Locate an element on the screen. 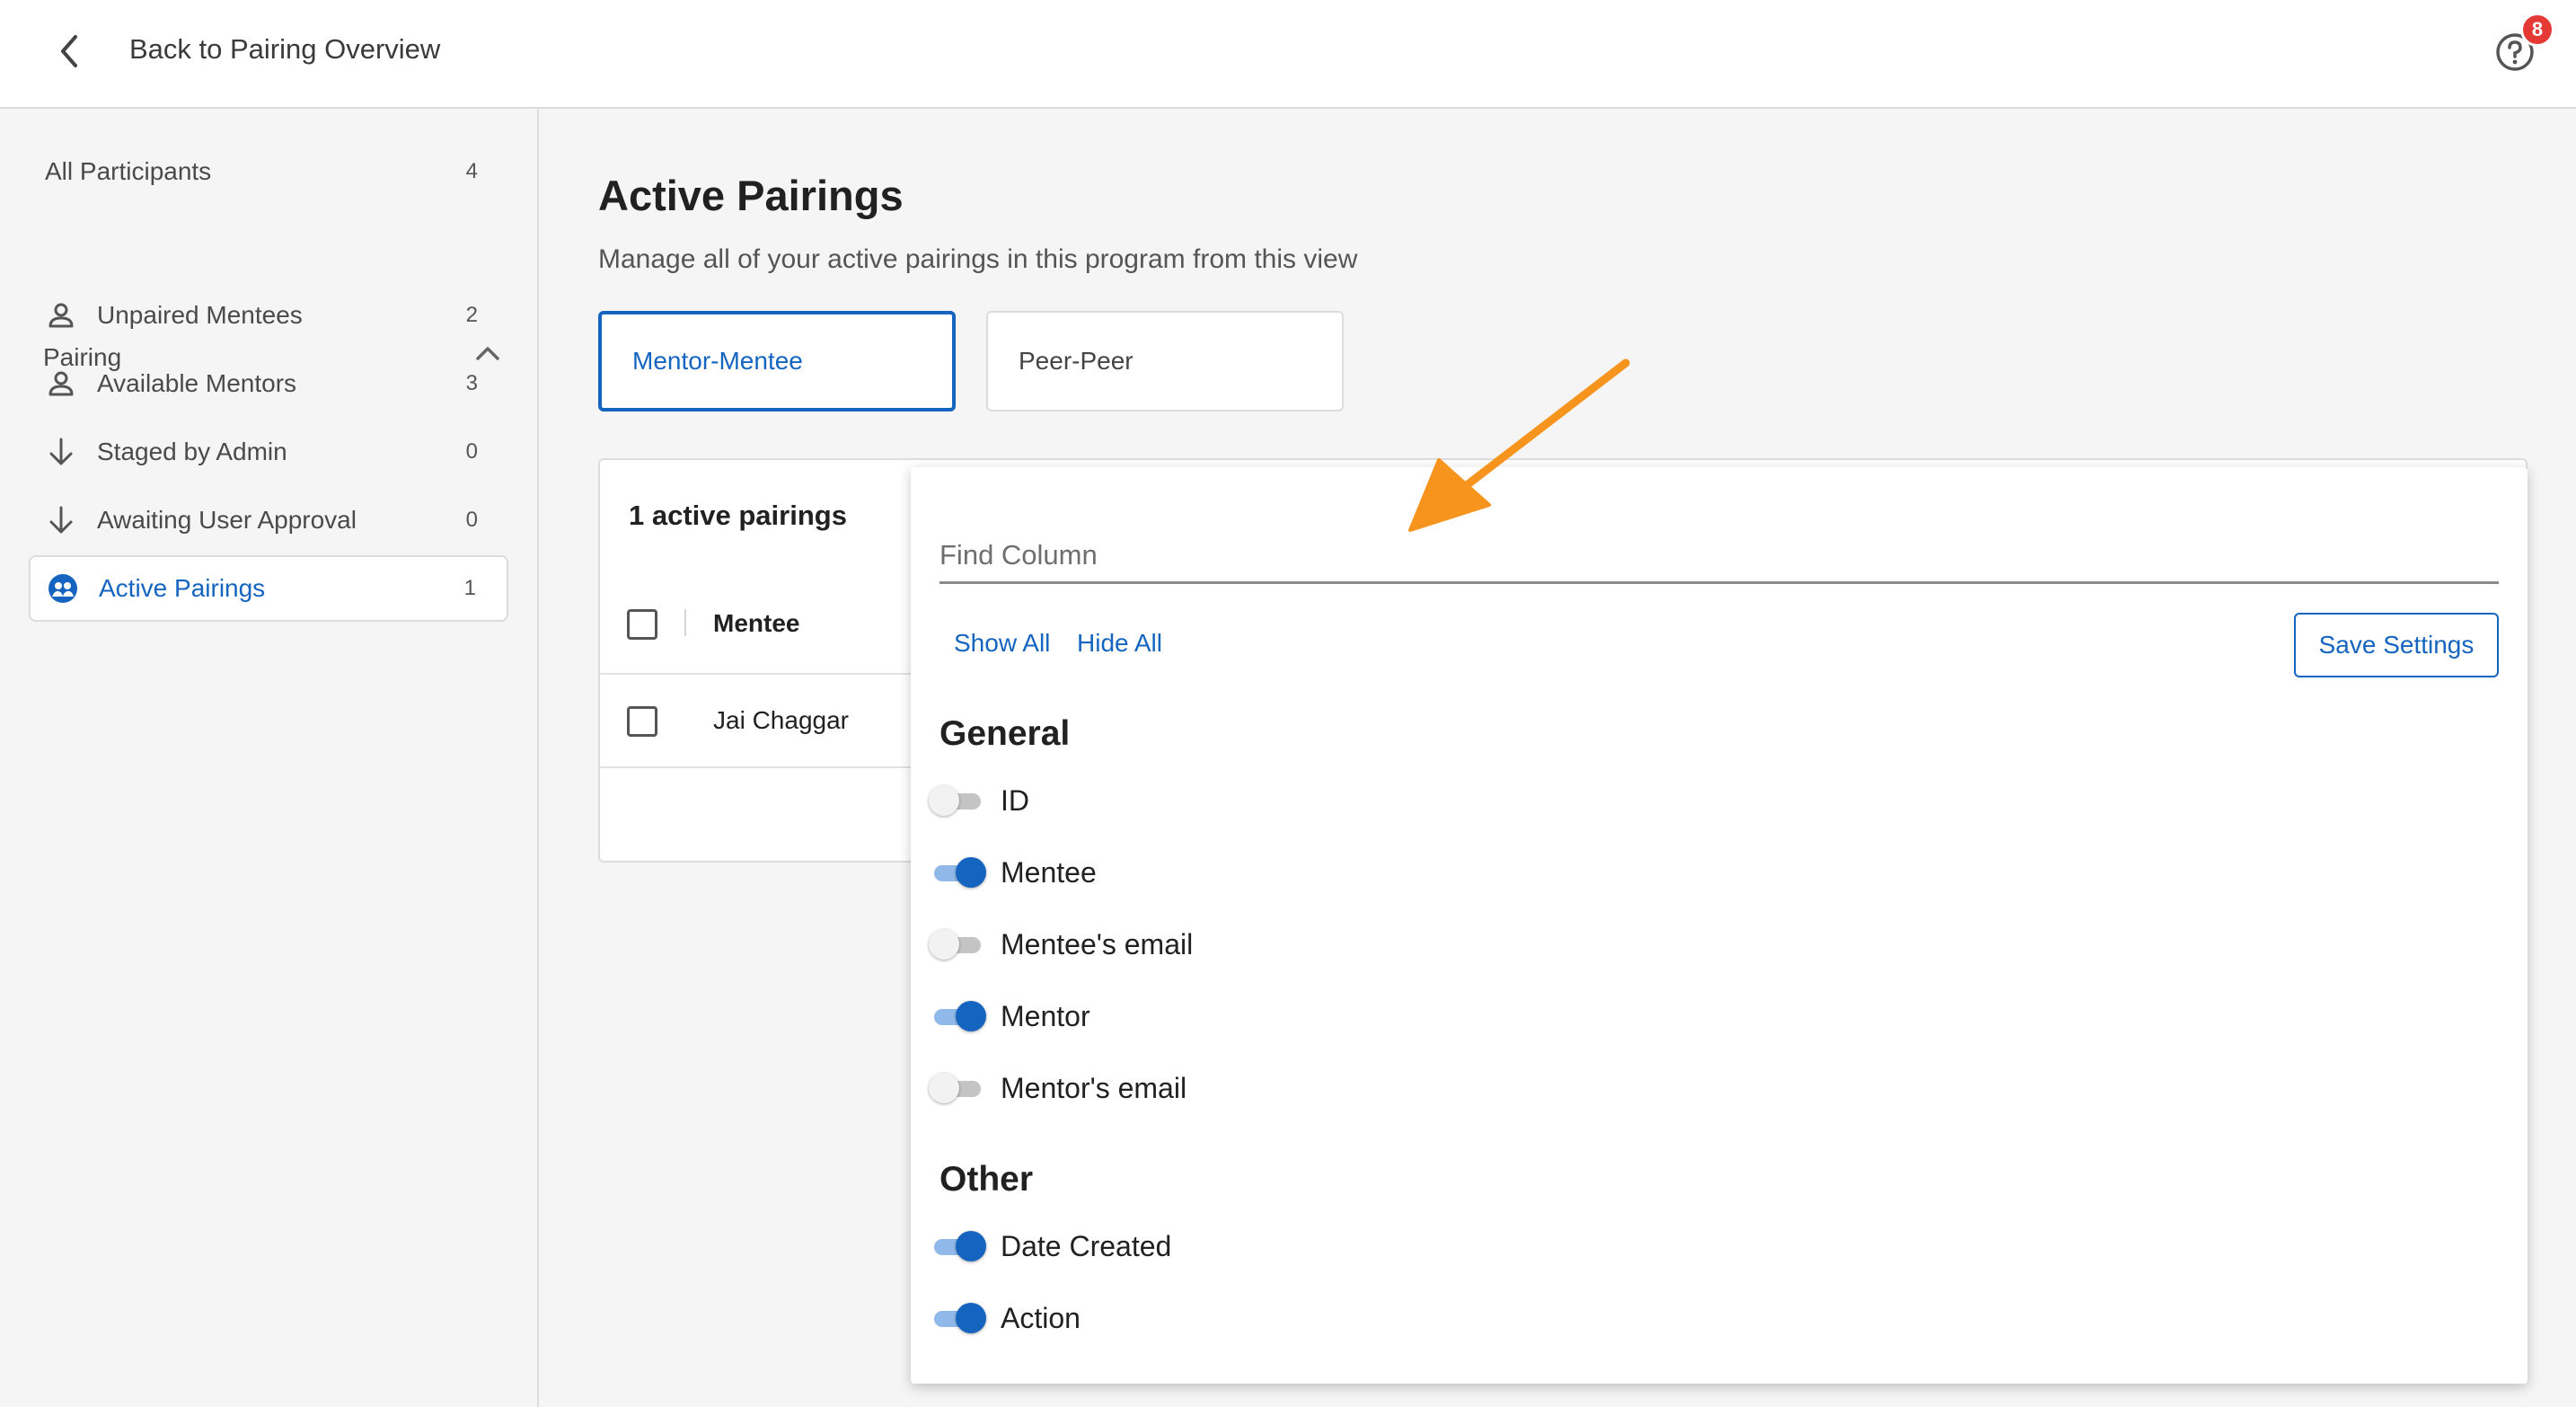  sidebar-item-unpaired-mentees: Unpaired Mentees 2 is located at coordinates (268, 316).